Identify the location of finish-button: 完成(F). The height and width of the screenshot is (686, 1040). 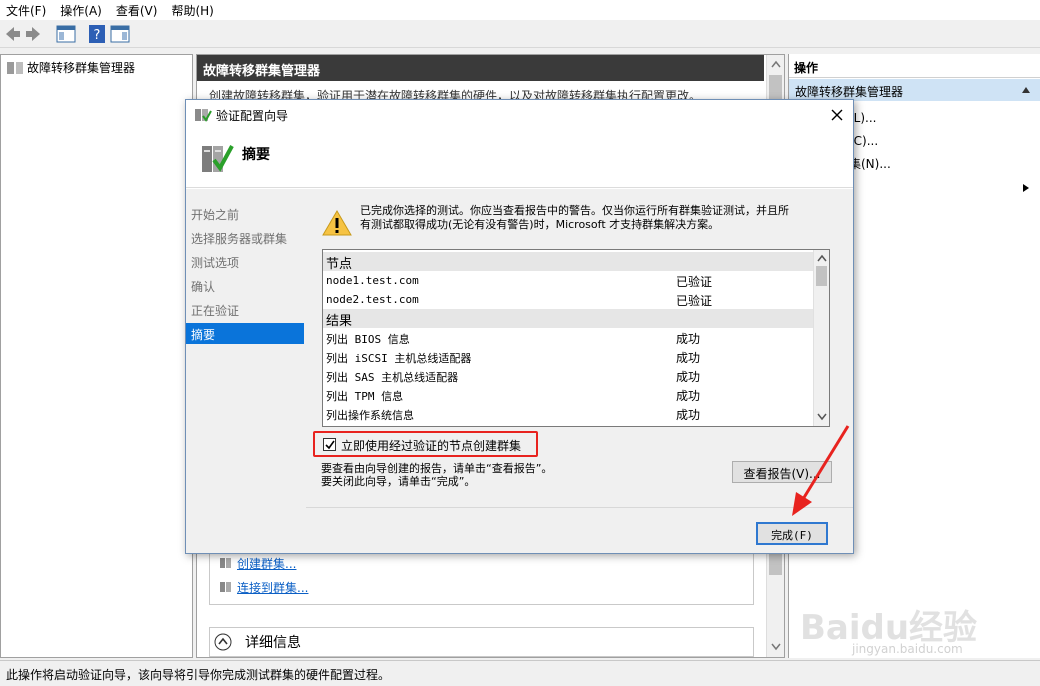
(792, 533).